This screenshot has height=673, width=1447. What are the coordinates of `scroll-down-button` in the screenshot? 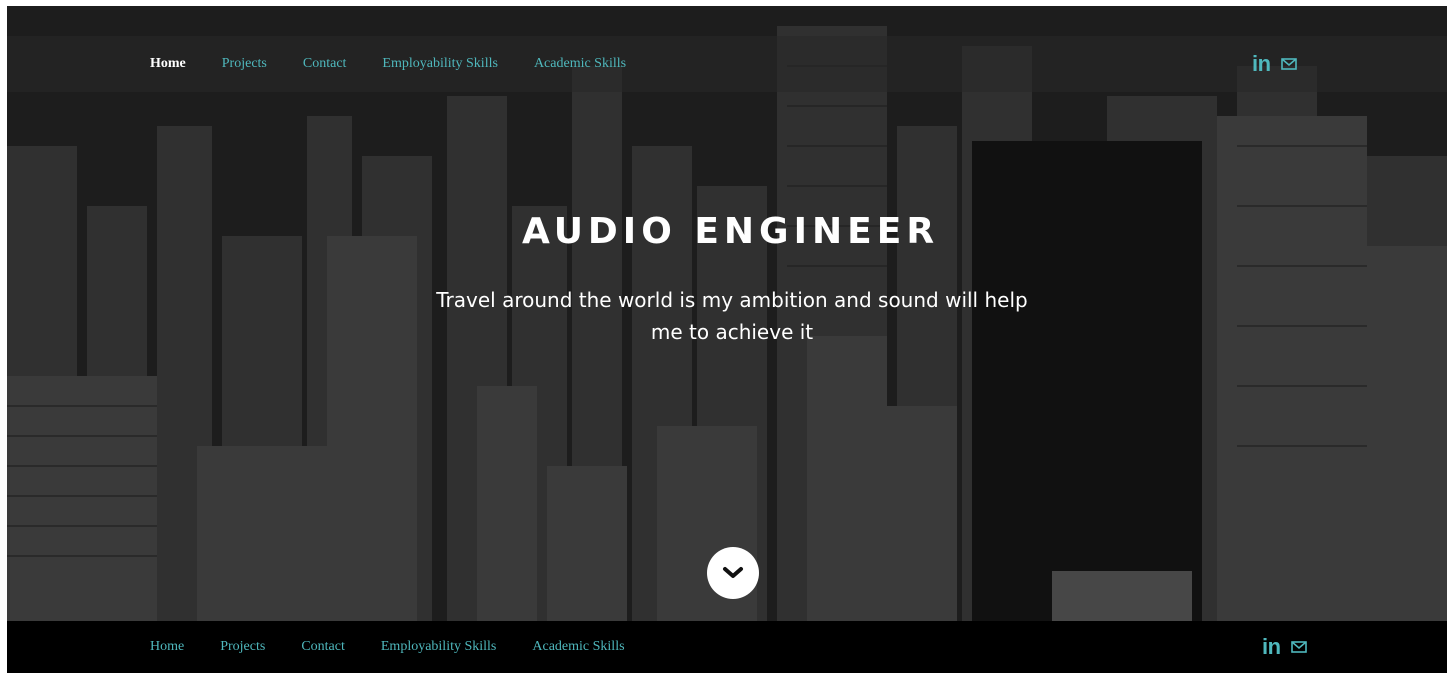 It's located at (733, 573).